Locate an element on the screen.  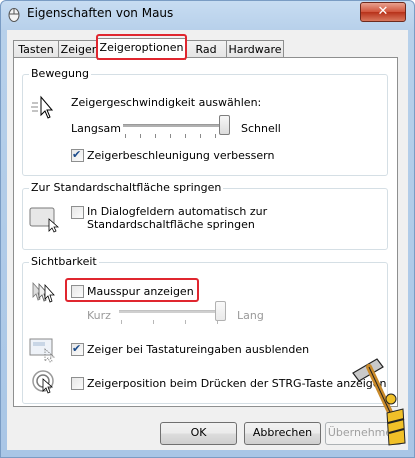
group-label-snap-to: Zur Standardschaltfläche springen is located at coordinates (126, 187).